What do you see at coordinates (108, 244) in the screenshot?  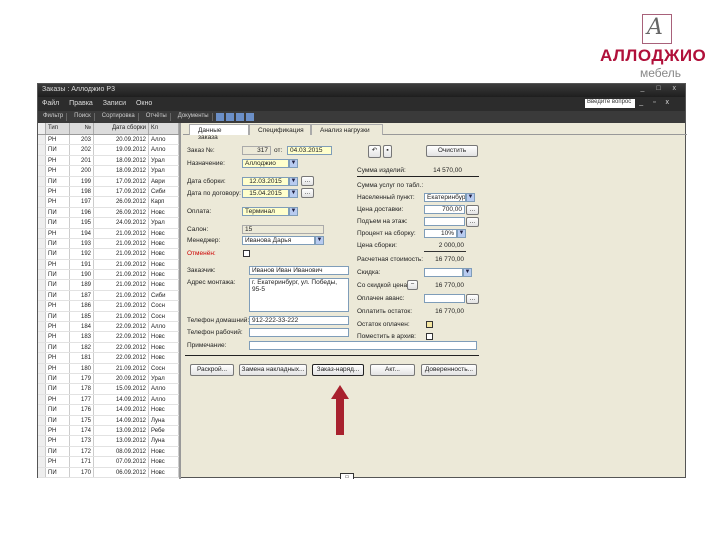 I see `table-row: ПИ 193 21.09.2012 Новс` at bounding box center [108, 244].